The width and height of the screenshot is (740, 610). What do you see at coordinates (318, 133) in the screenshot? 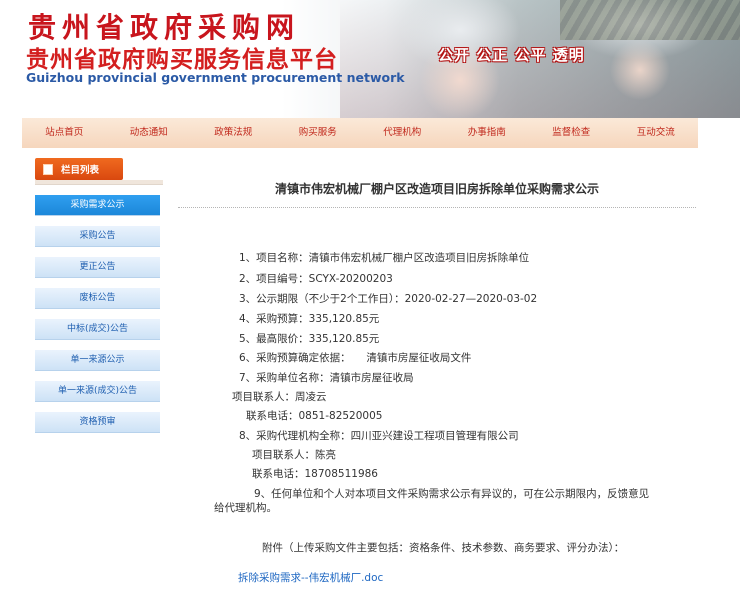
I see `nav-services: 购买服务` at bounding box center [318, 133].